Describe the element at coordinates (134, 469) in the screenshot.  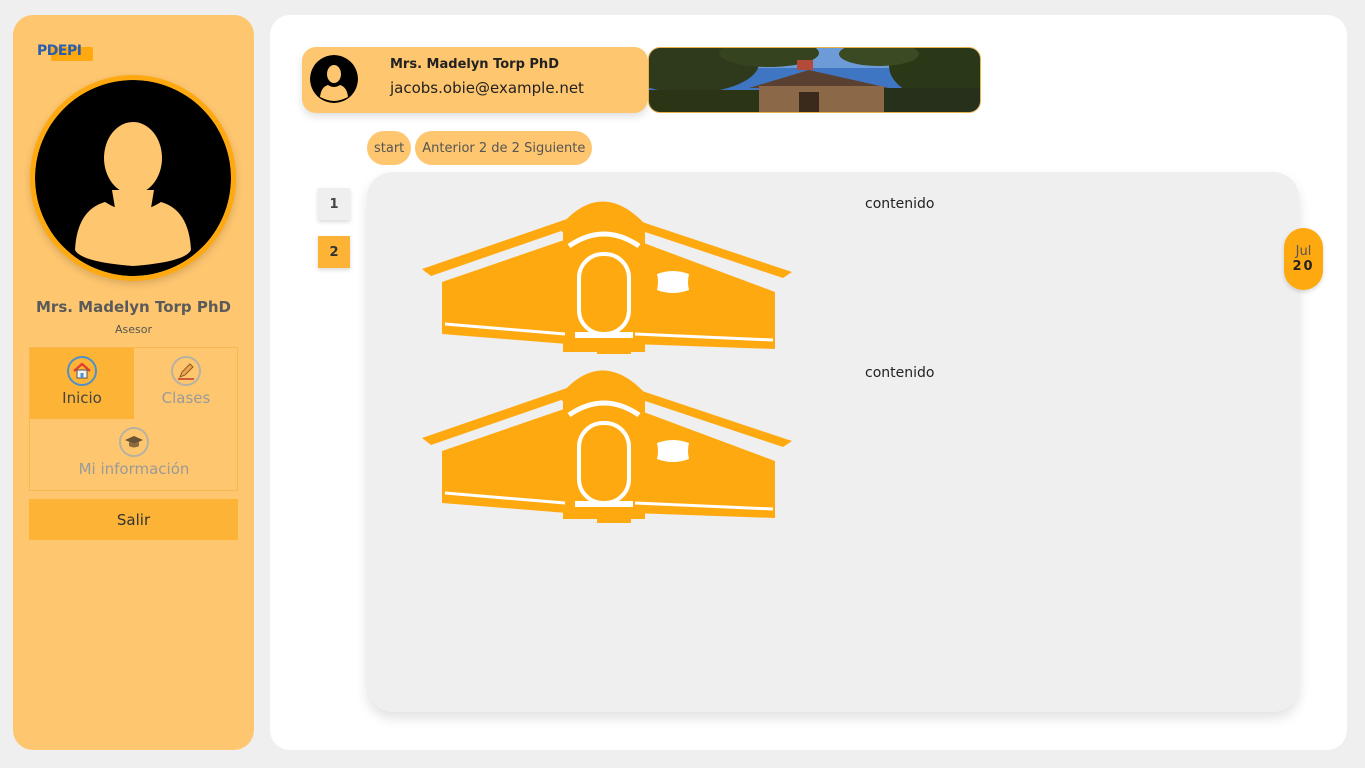
I see `sidebar-item-label: Mi información` at that location.